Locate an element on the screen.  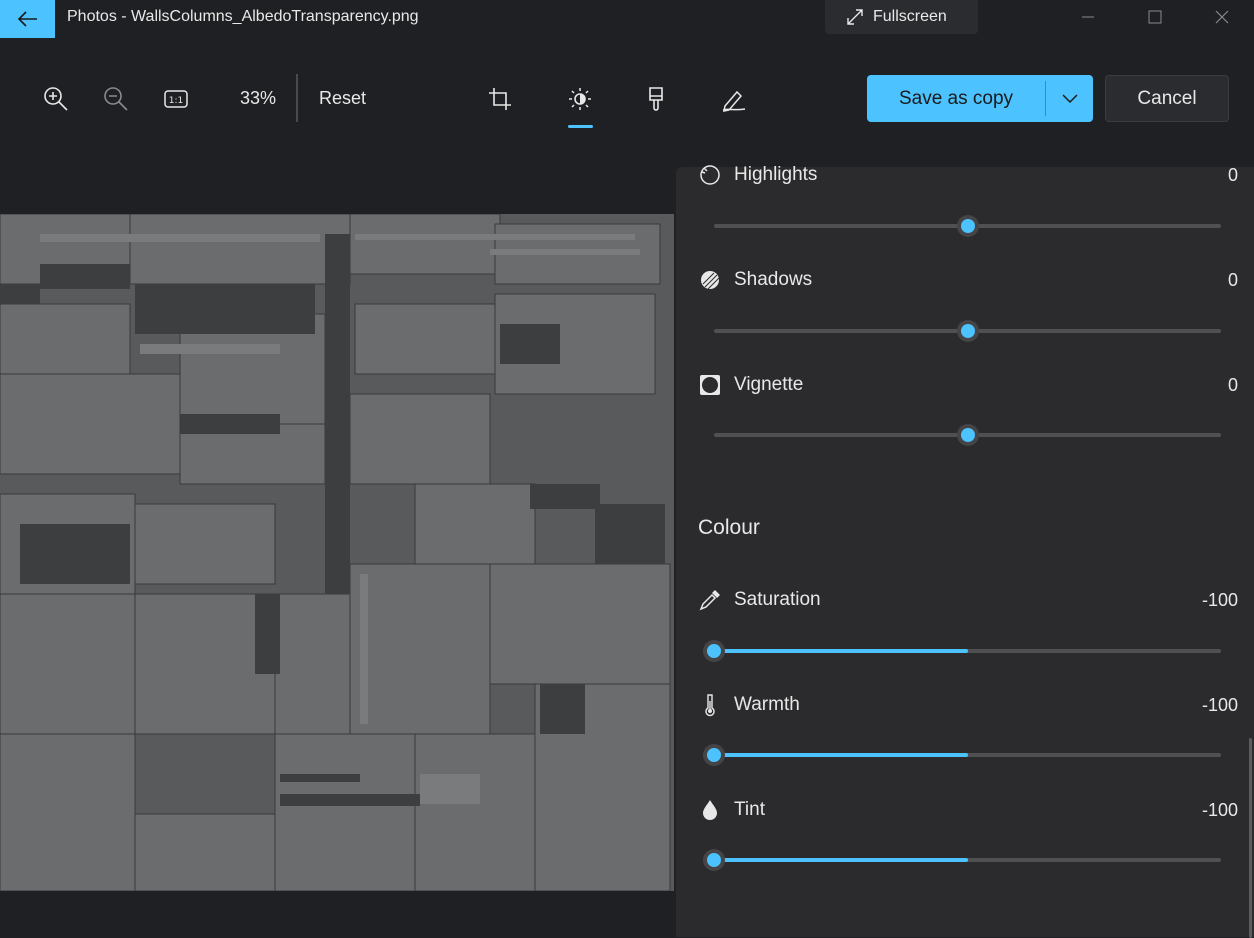
save-options-dropdown is located at coordinates (1069, 98).